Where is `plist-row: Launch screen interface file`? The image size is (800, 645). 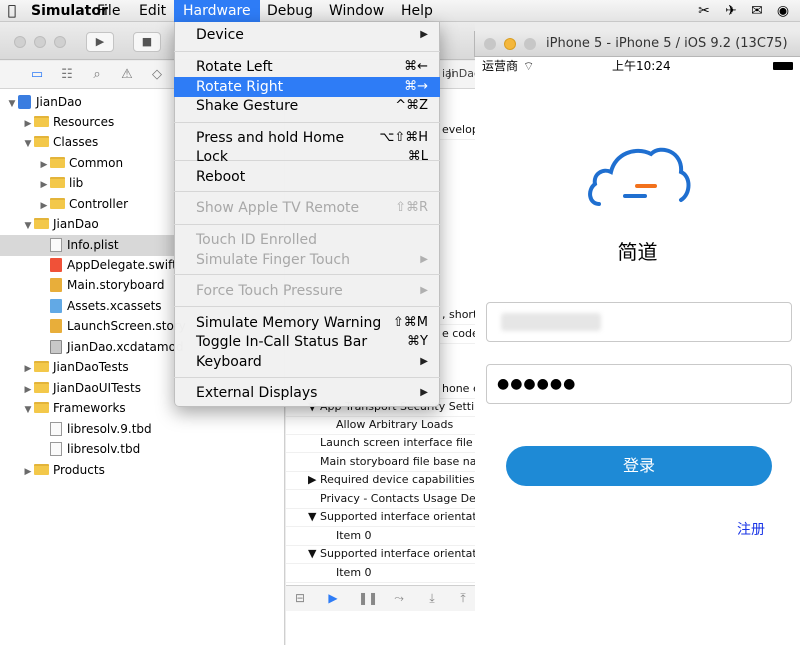 plist-row: Launch screen interface file is located at coordinates (380, 443).